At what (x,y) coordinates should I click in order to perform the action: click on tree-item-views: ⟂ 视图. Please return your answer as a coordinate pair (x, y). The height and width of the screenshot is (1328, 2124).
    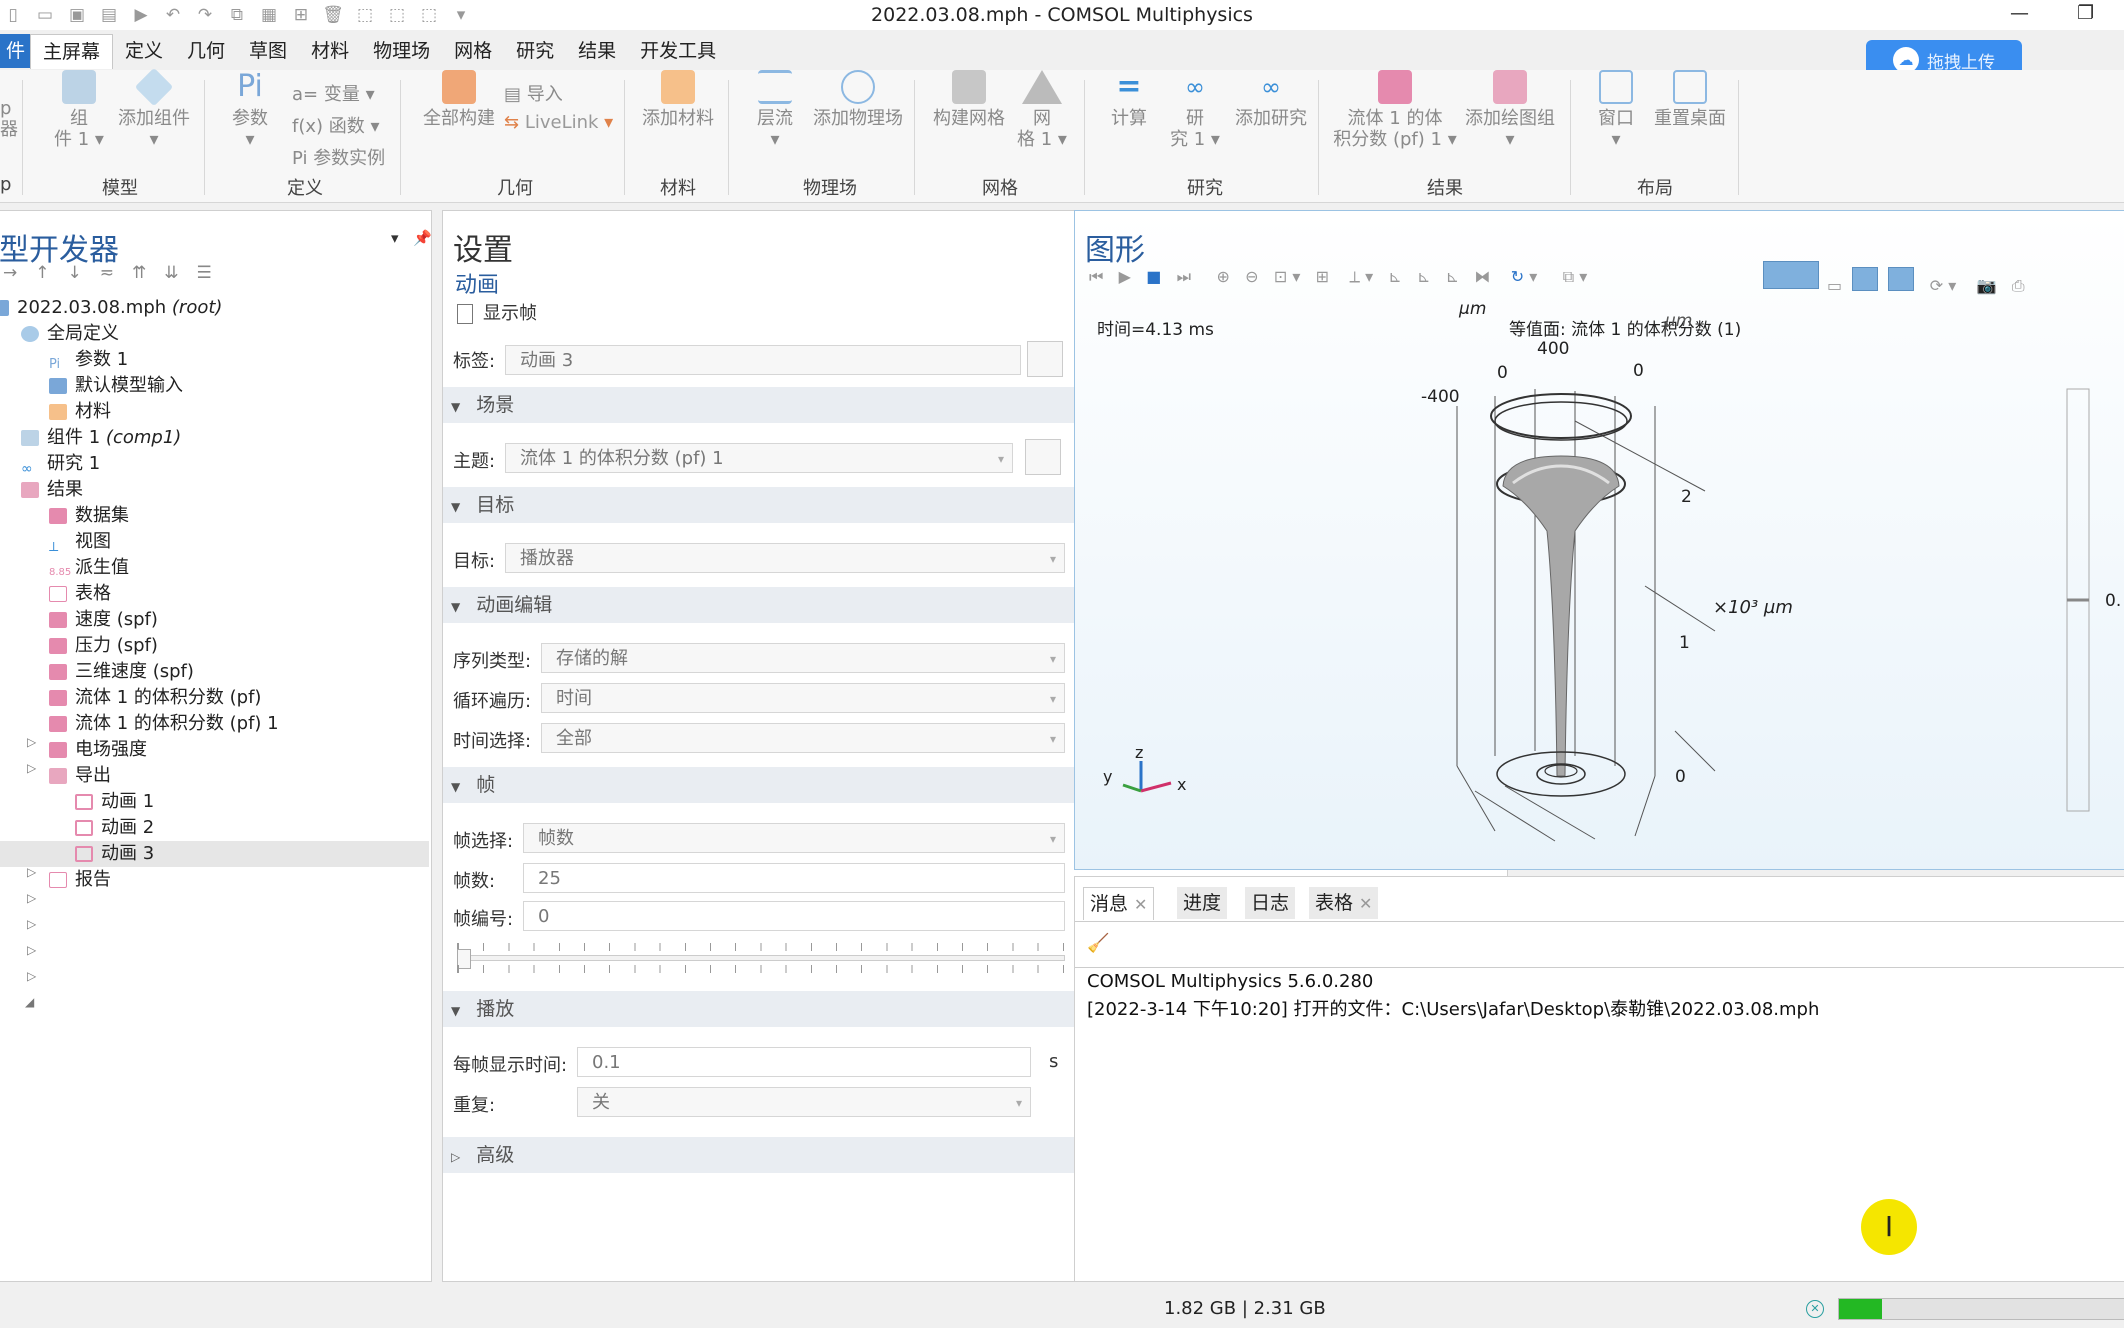
    Looking at the image, I should click on (80, 542).